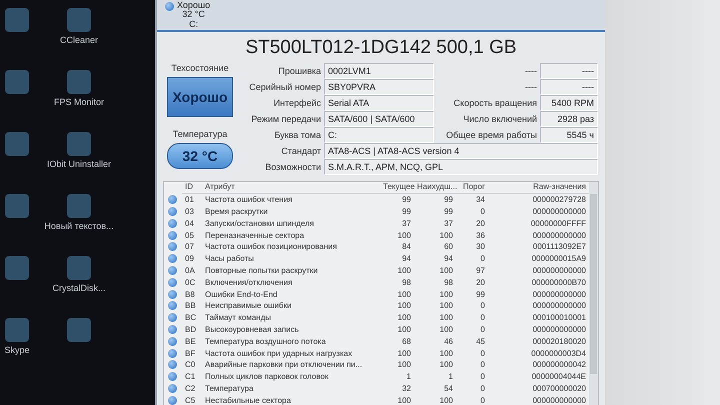  What do you see at coordinates (593, 284) in the screenshot?
I see `scrollbar-thumb` at bounding box center [593, 284].